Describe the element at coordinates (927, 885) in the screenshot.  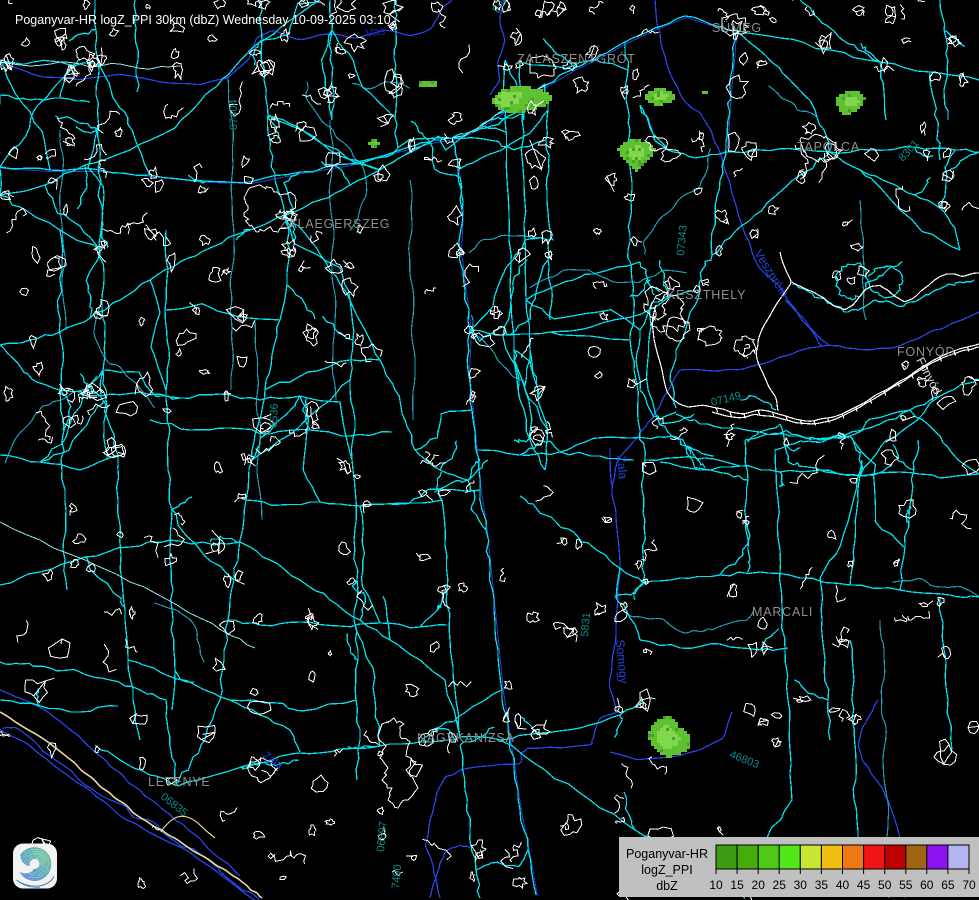
I see `svg-text: 60` at that location.